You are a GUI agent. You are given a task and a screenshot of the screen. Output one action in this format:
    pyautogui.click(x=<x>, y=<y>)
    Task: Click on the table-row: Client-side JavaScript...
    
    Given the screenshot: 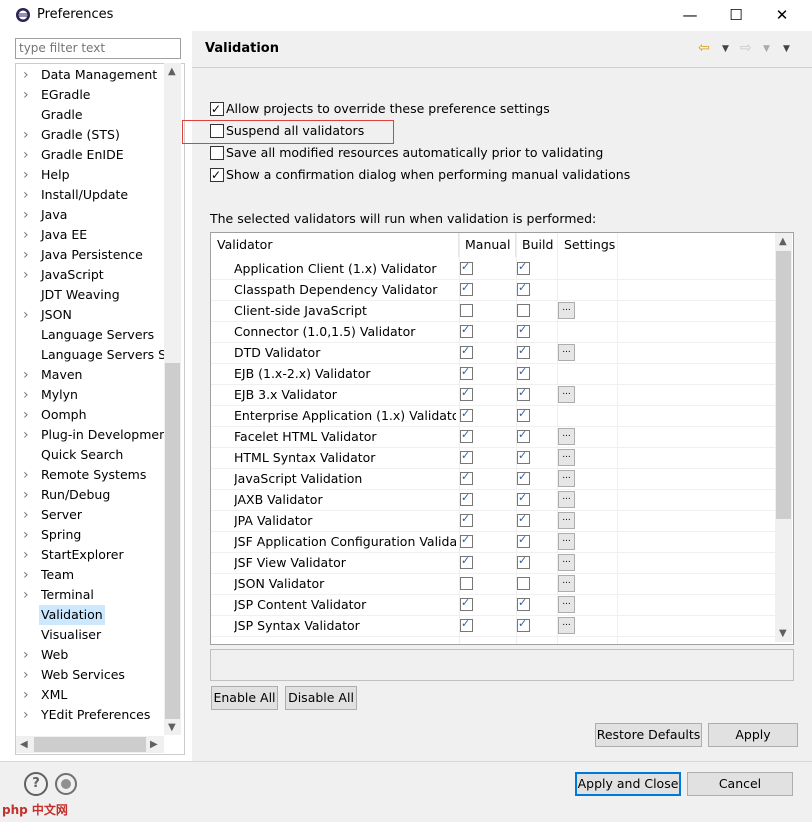 What is the action you would take?
    pyautogui.click(x=493, y=311)
    